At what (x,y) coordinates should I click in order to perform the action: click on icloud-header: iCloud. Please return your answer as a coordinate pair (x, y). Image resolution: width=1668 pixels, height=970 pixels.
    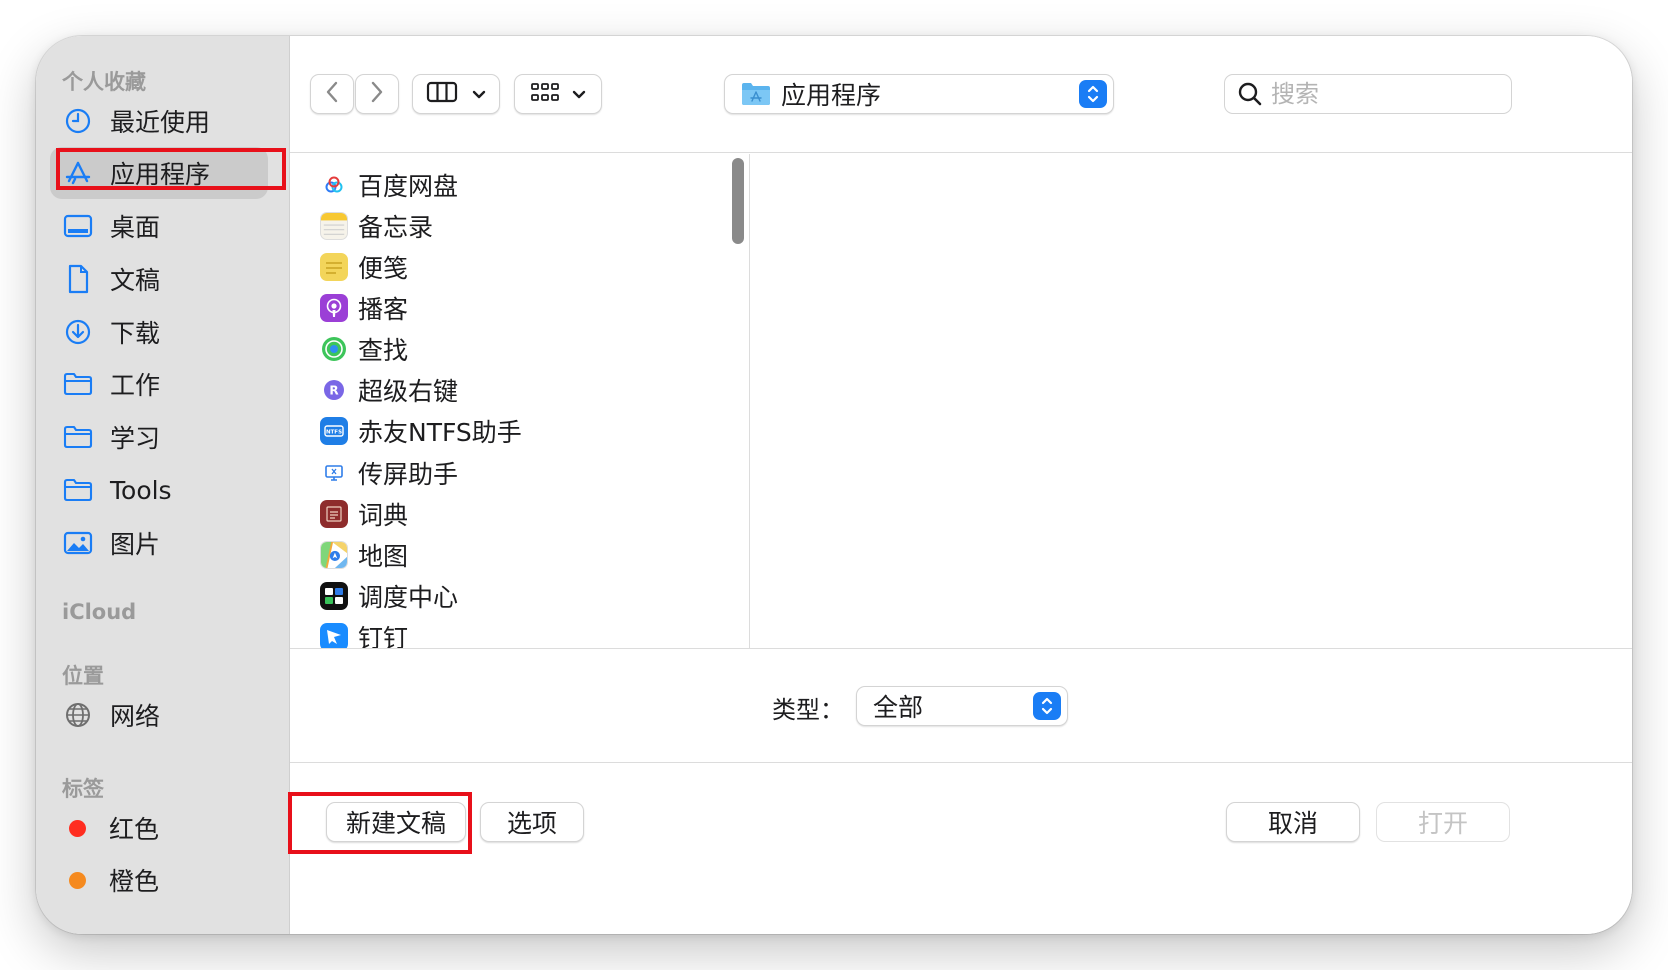
    Looking at the image, I should click on (99, 612).